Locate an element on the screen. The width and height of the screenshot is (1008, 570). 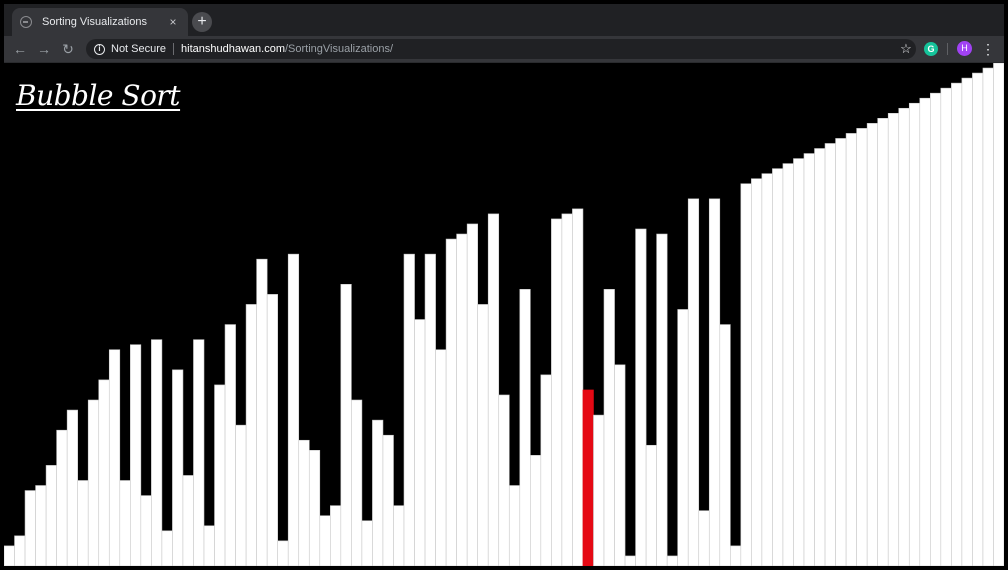
globe-icon is located at coordinates (26, 22).